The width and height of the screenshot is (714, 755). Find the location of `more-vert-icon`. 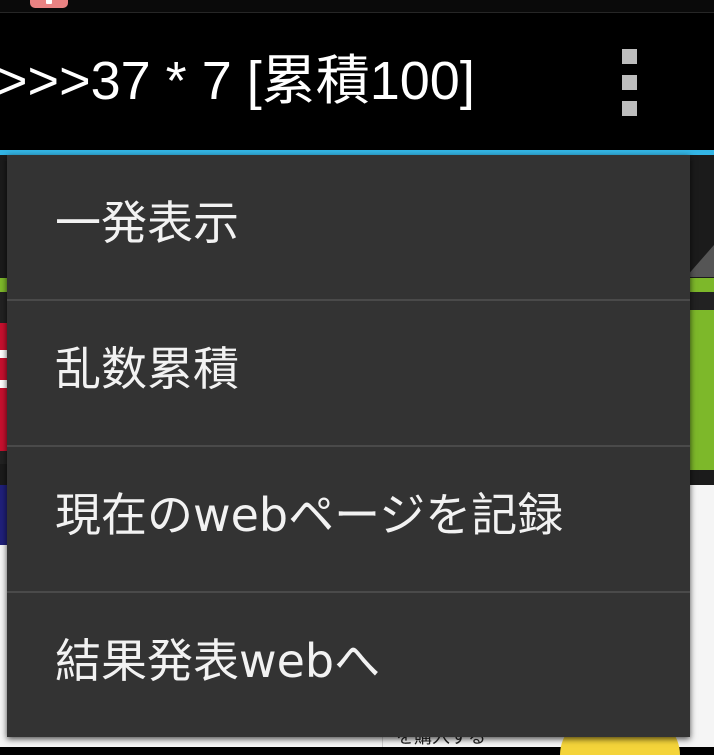

more-vert-icon is located at coordinates (630, 84).